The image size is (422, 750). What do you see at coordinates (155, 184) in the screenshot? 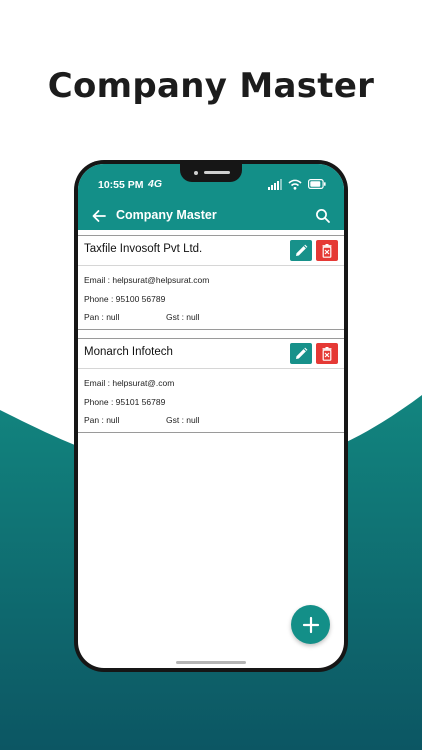
I see `network-type: 4G` at bounding box center [155, 184].